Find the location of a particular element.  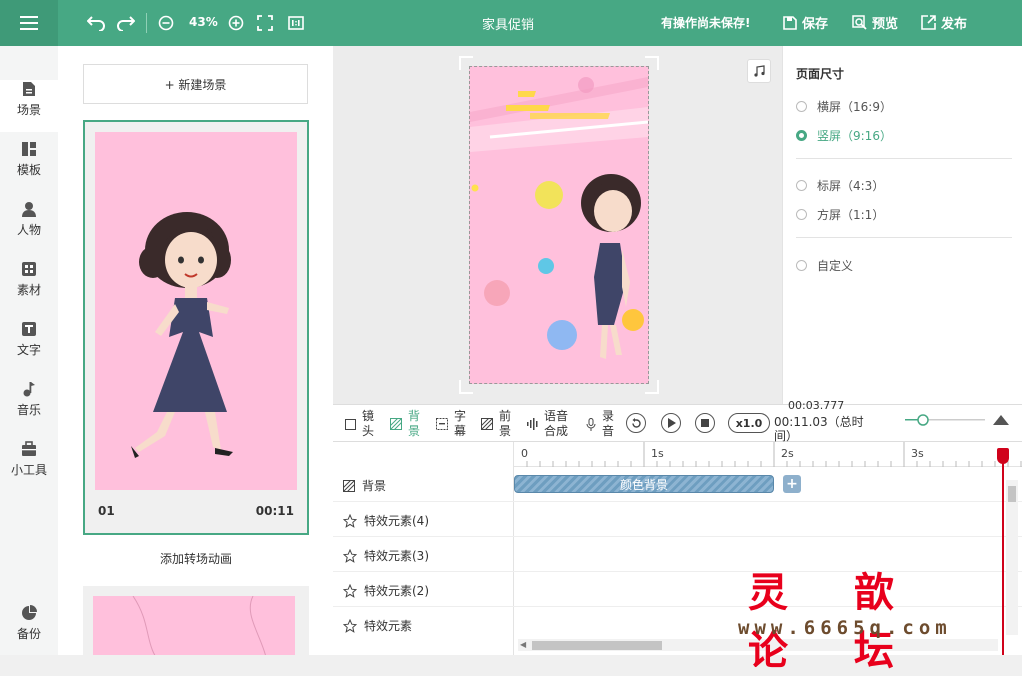

sidebar-item-text: 文字 is located at coordinates (29, 346).